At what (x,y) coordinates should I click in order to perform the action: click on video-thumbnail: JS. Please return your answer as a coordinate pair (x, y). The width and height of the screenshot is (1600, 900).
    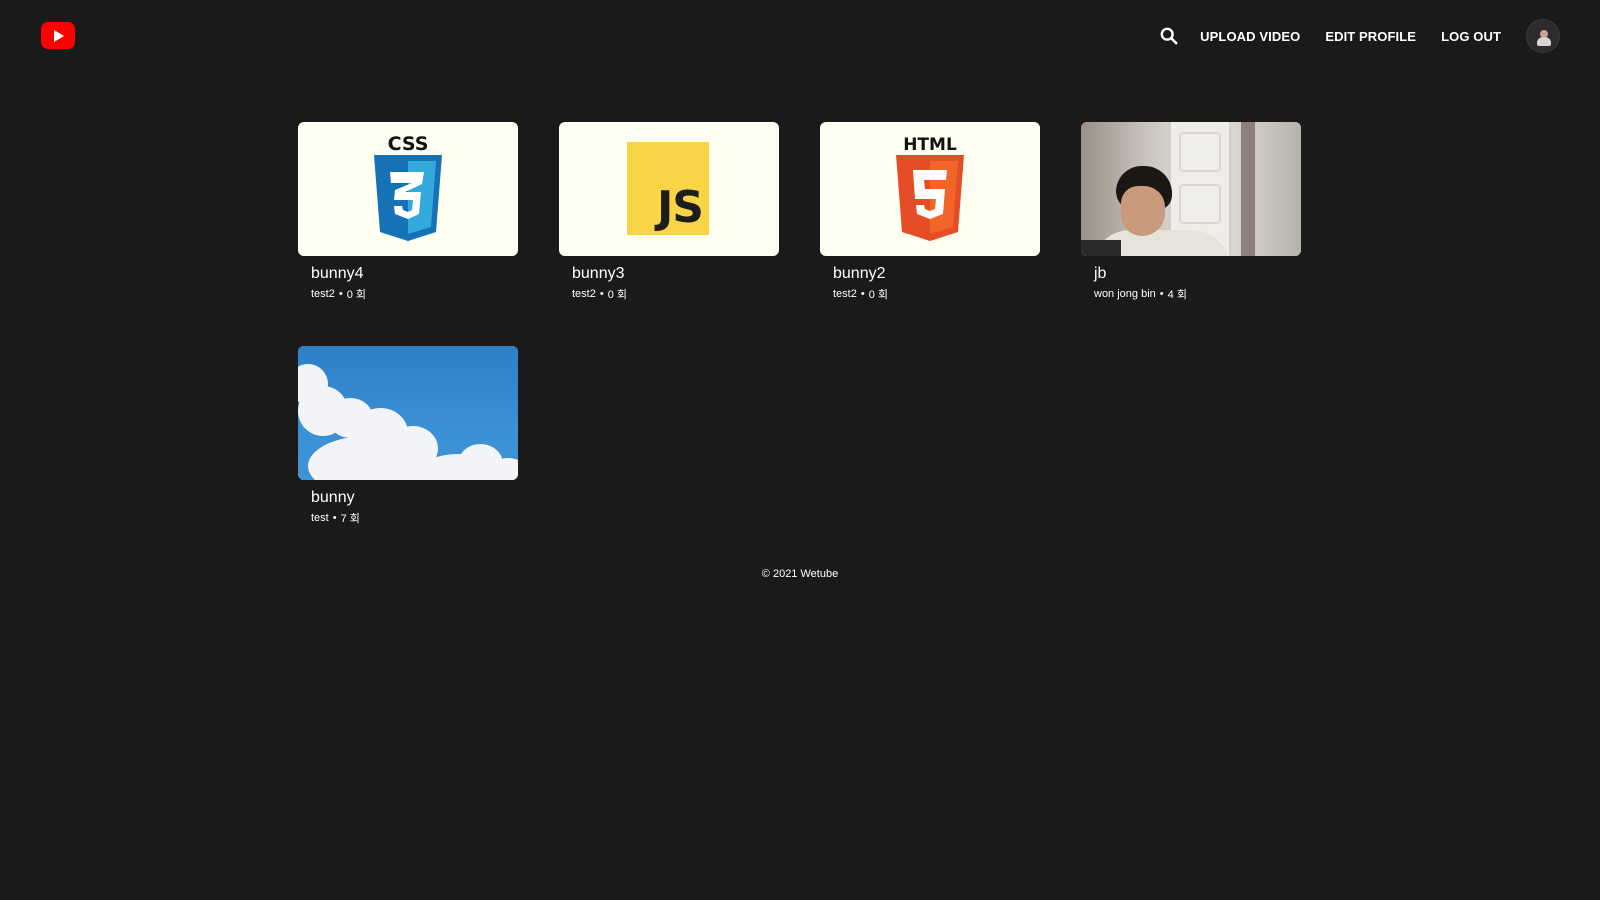
    Looking at the image, I should click on (669, 189).